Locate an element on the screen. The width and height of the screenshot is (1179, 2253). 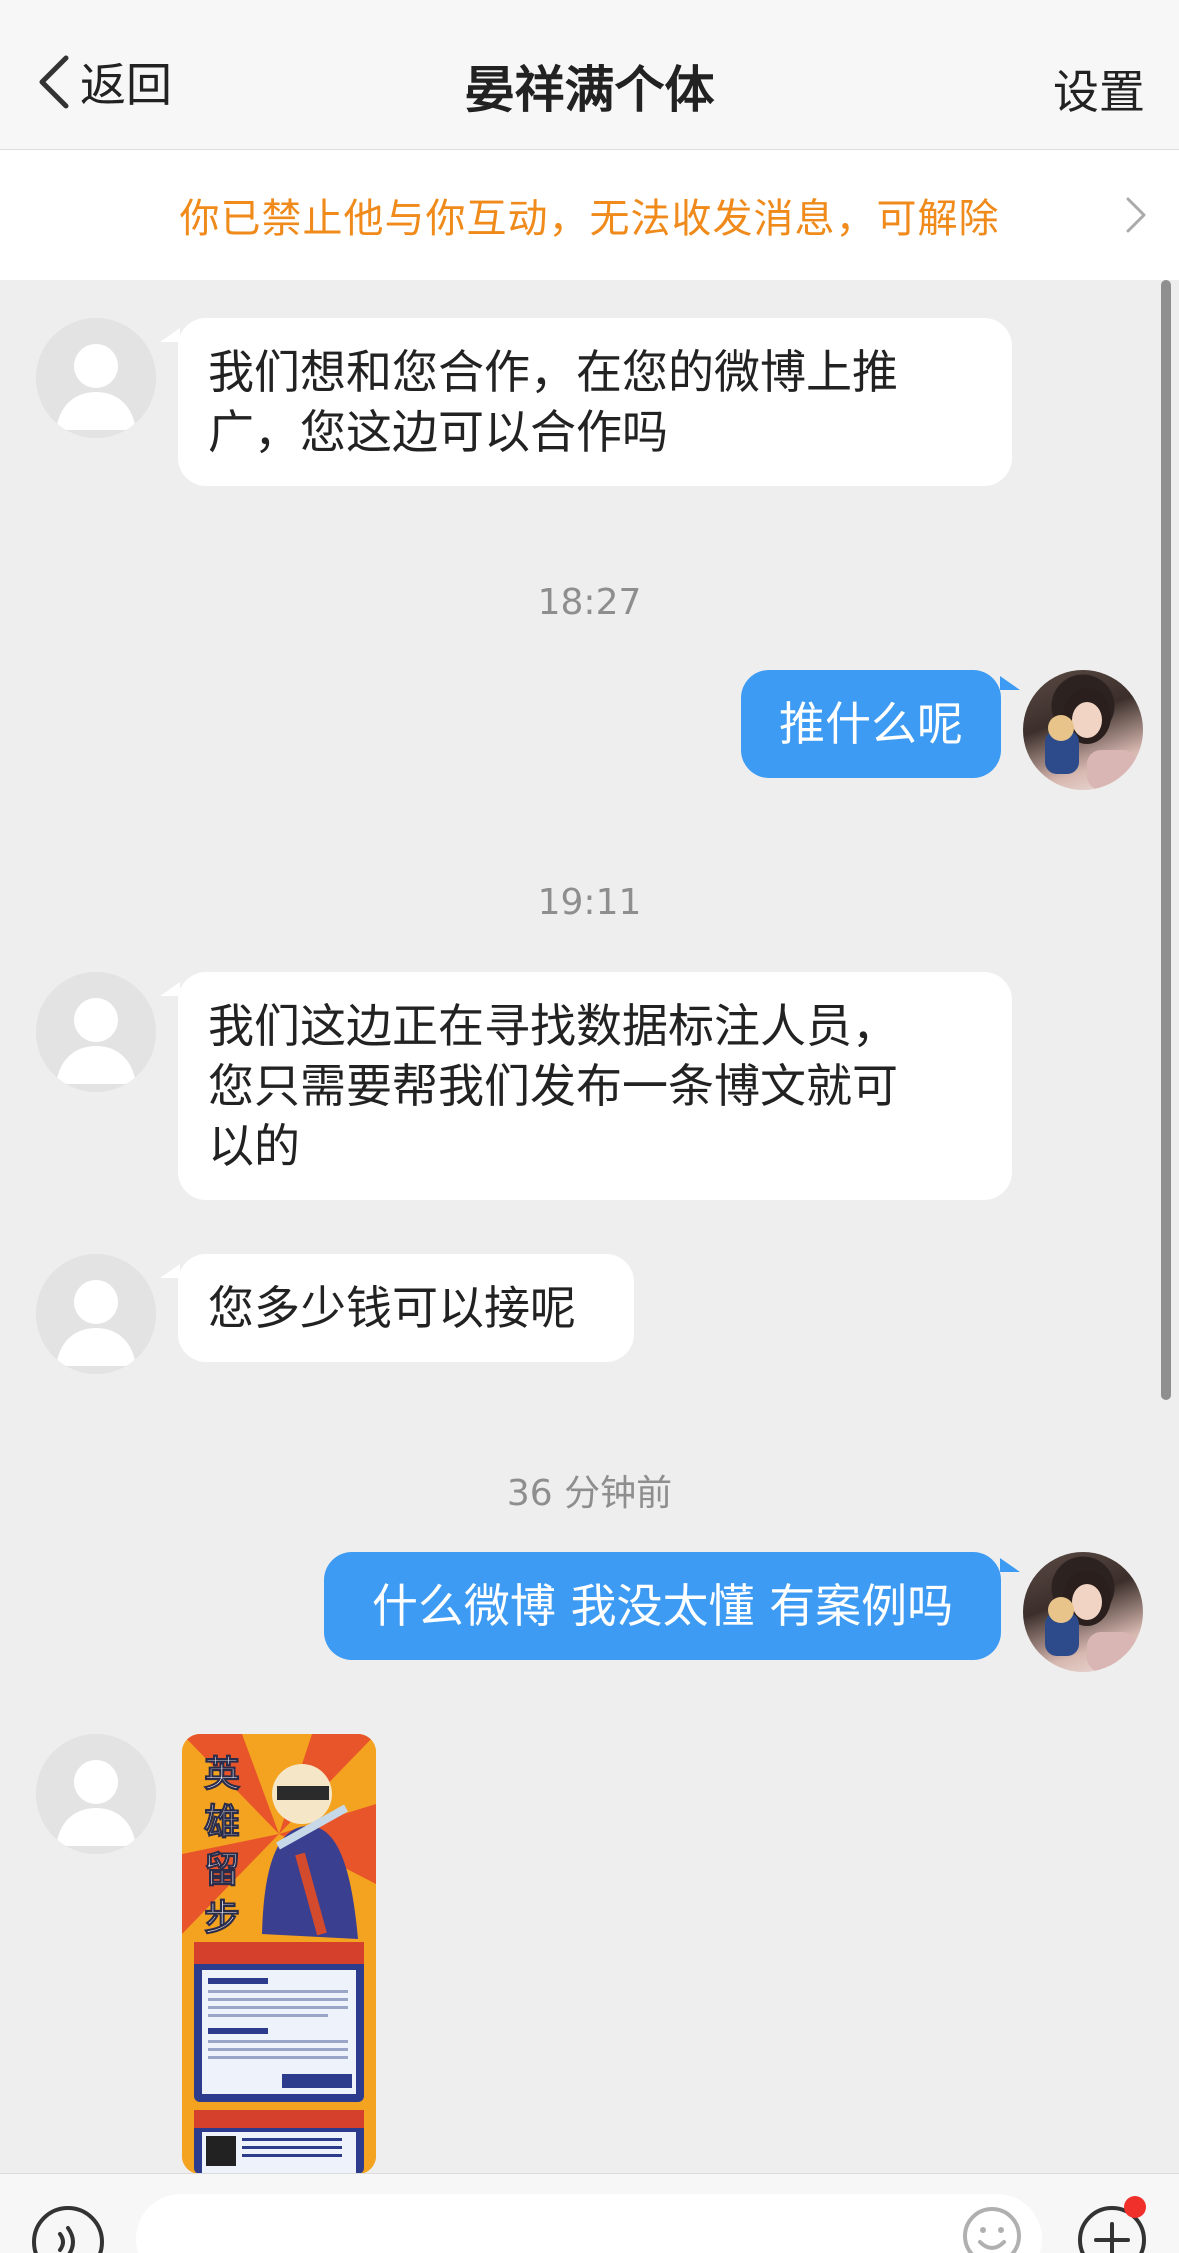
chevron-left-icon is located at coordinates (54, 82).